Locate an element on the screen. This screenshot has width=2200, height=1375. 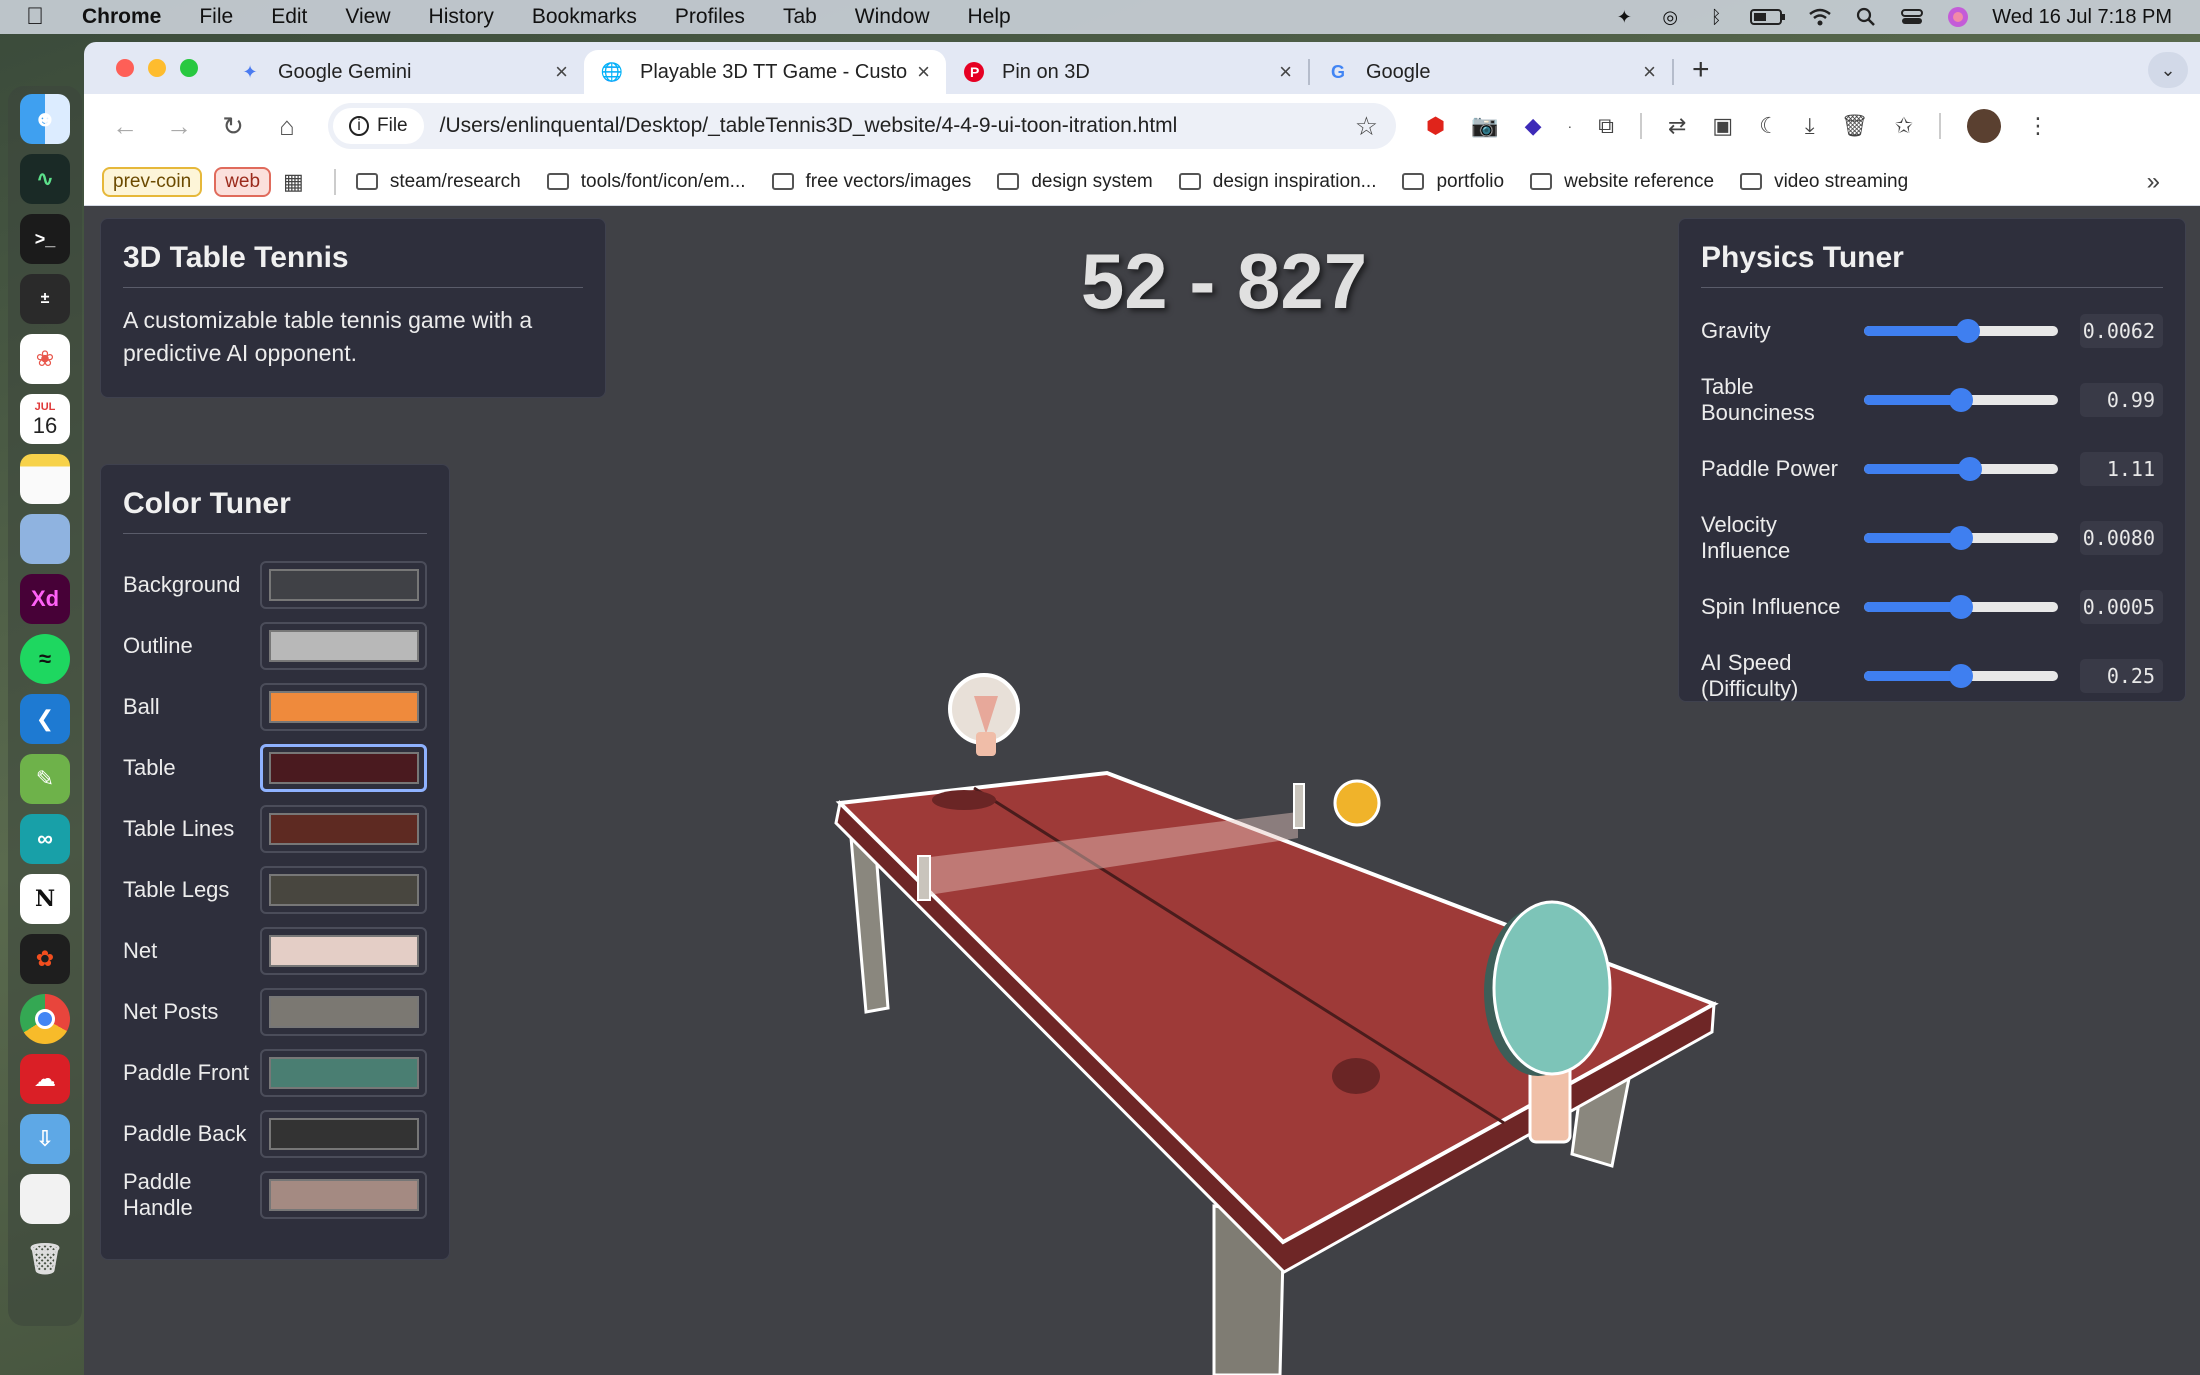
airdrop-icon: ◎ is located at coordinates (1670, 17).